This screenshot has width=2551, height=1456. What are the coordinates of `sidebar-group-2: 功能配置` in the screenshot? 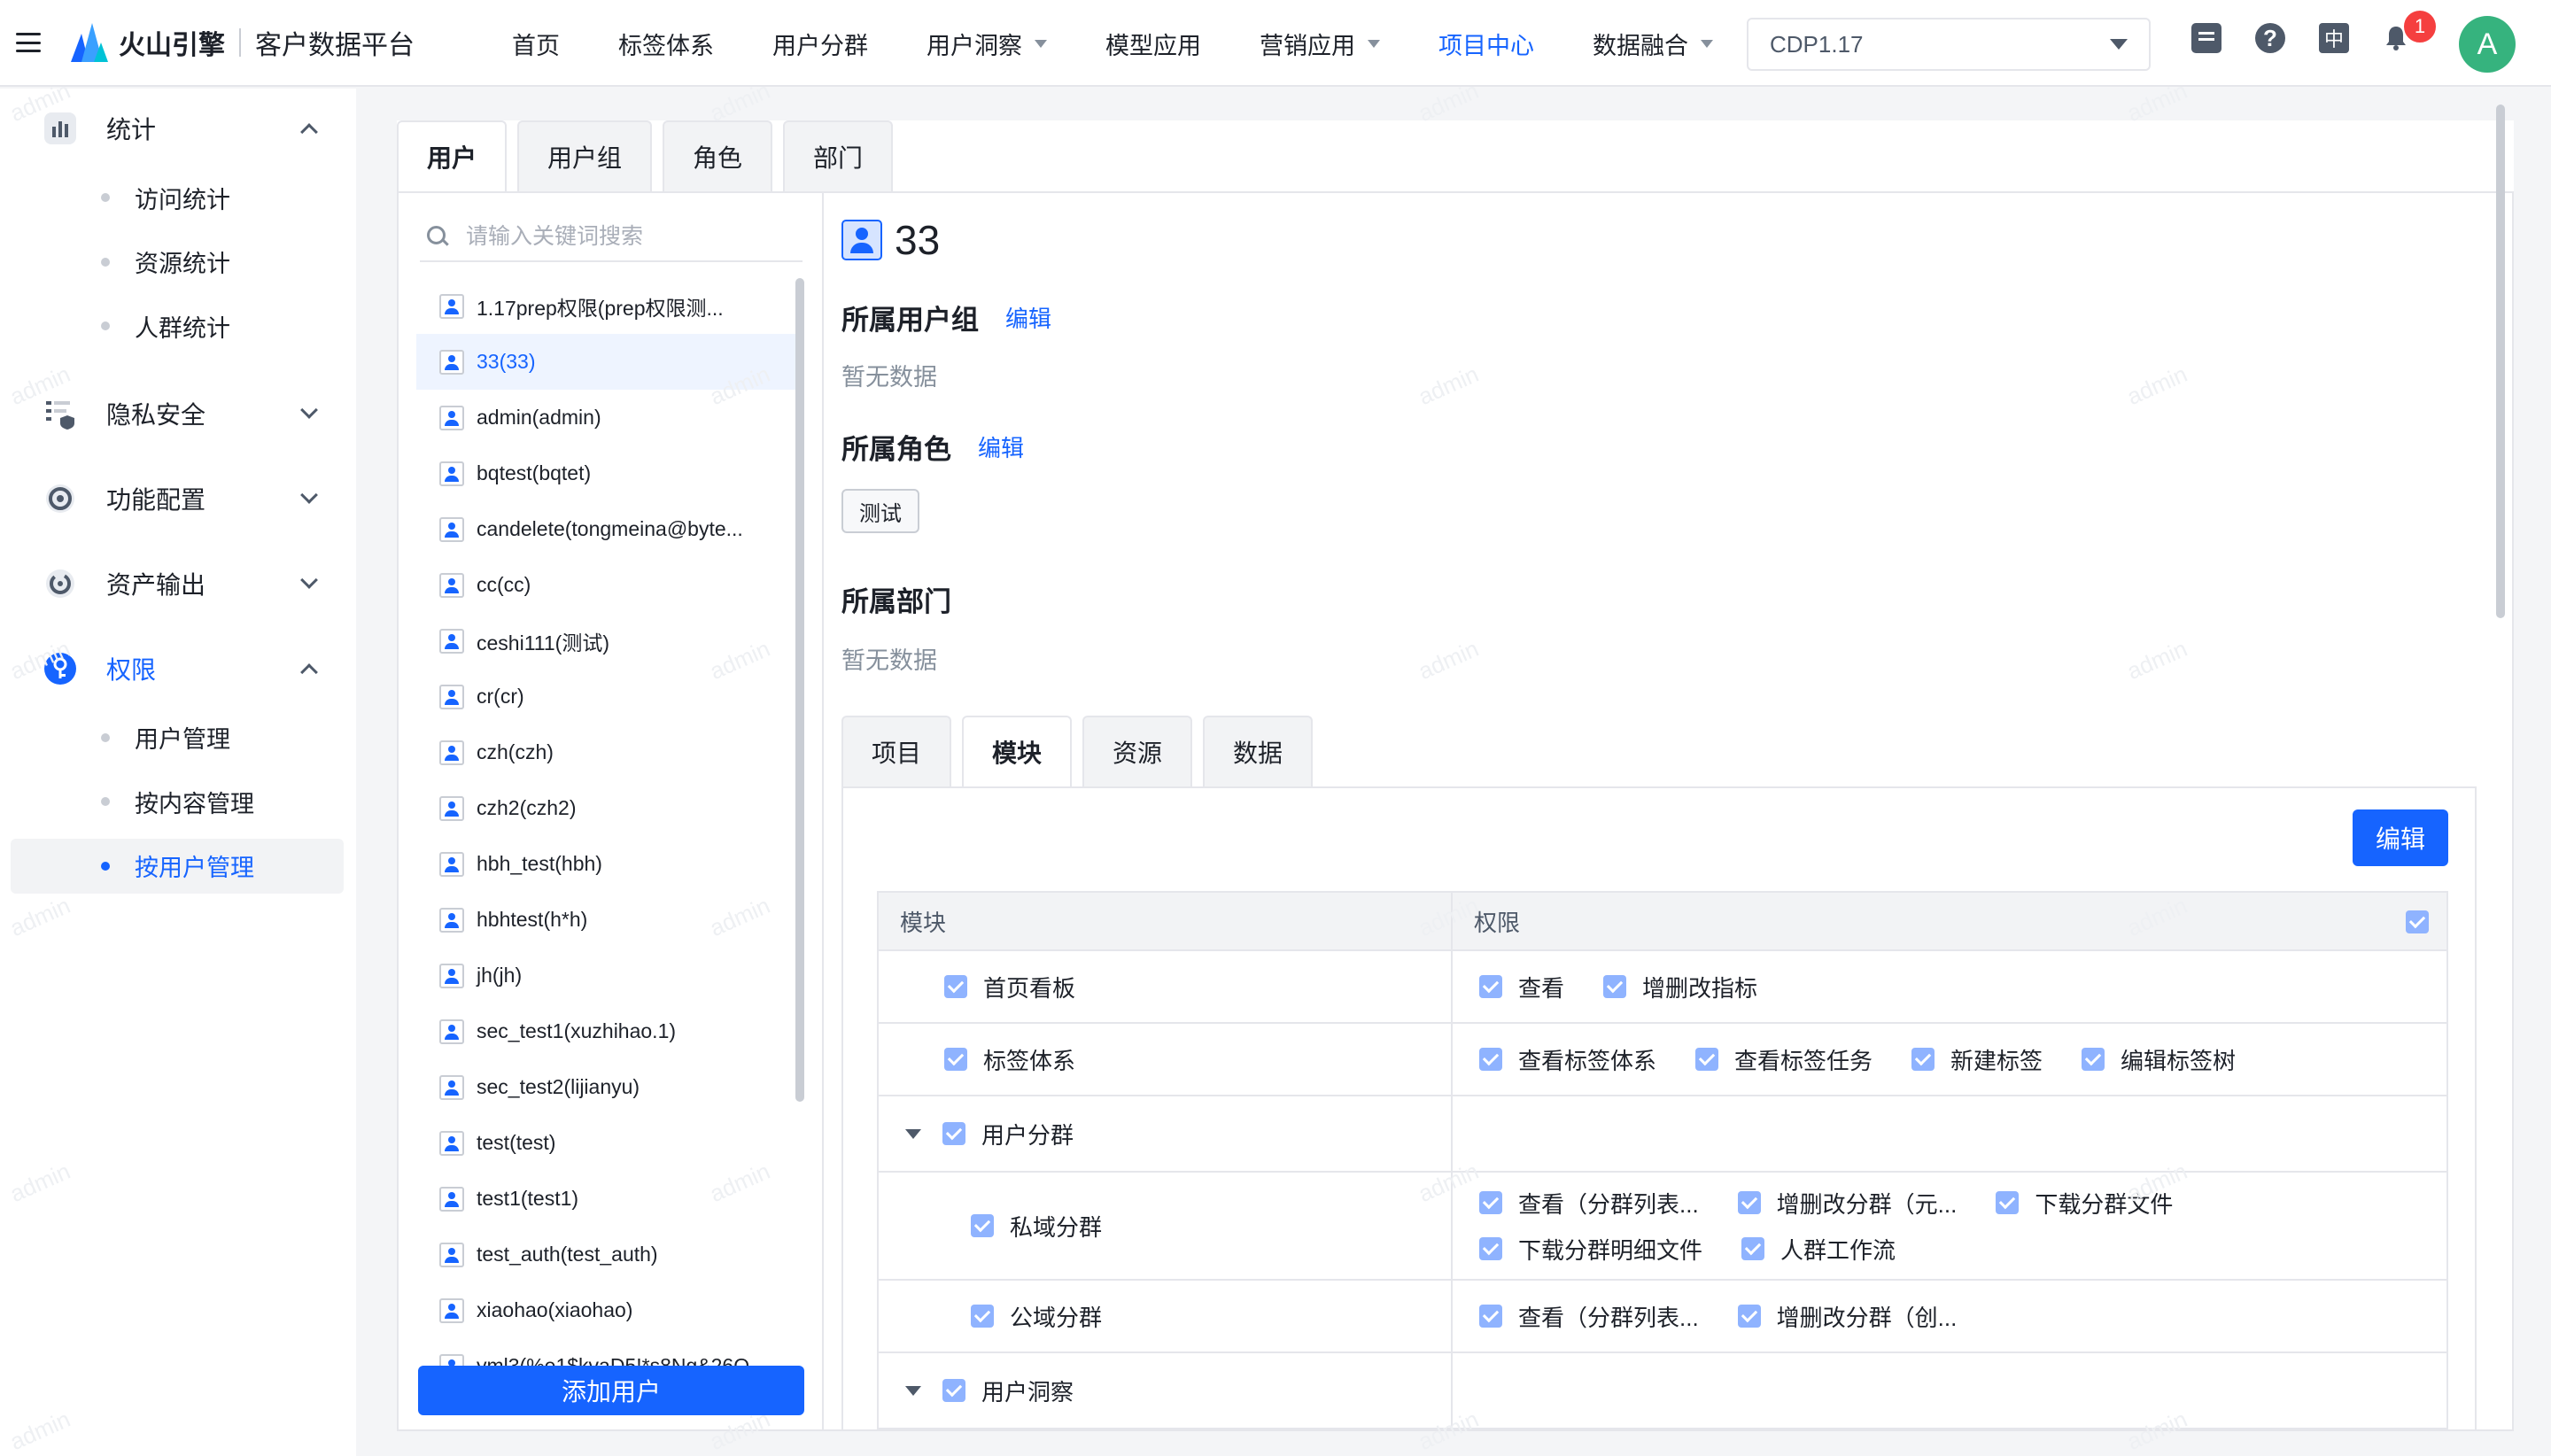 It's located at (178, 499).